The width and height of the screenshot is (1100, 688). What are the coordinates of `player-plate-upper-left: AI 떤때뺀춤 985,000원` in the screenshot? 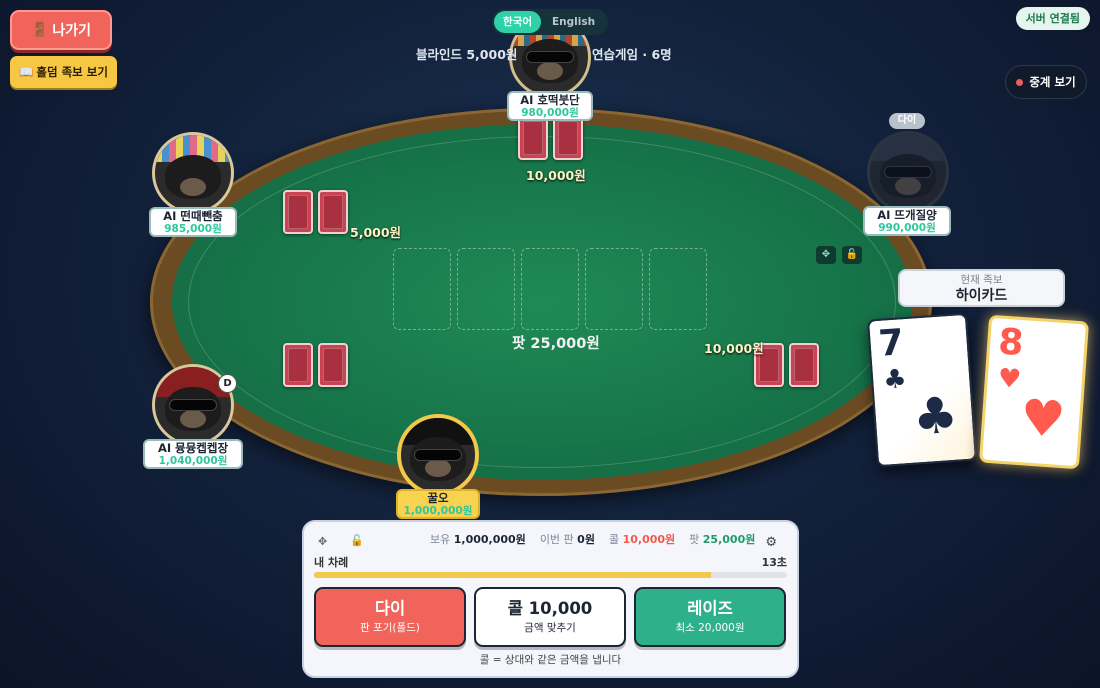 It's located at (193, 222).